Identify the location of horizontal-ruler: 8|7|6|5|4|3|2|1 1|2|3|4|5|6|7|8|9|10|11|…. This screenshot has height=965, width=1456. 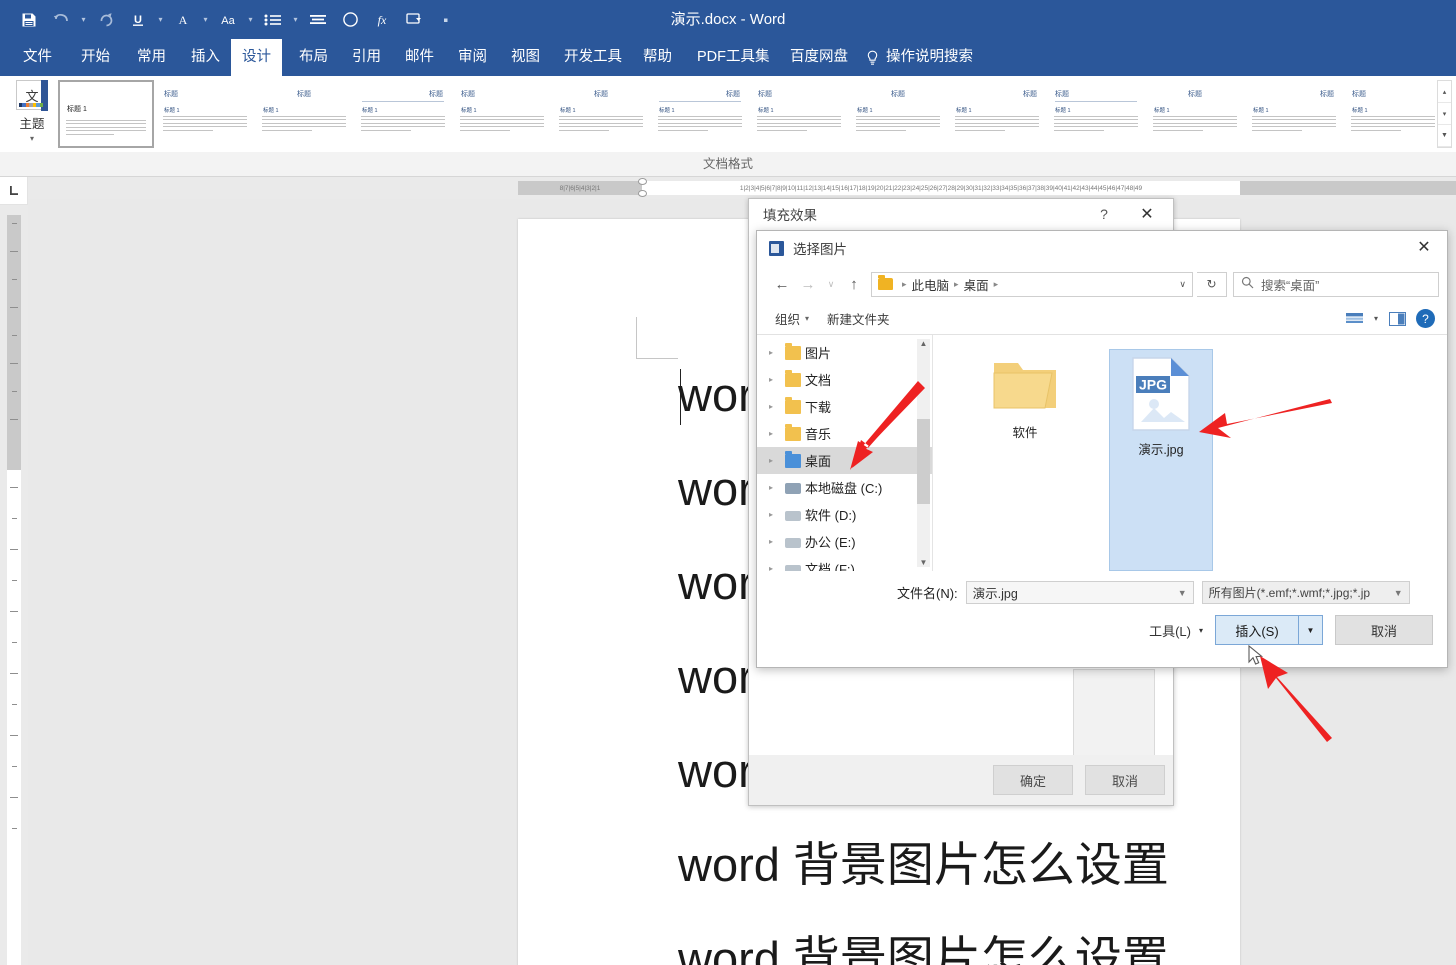
(742, 188).